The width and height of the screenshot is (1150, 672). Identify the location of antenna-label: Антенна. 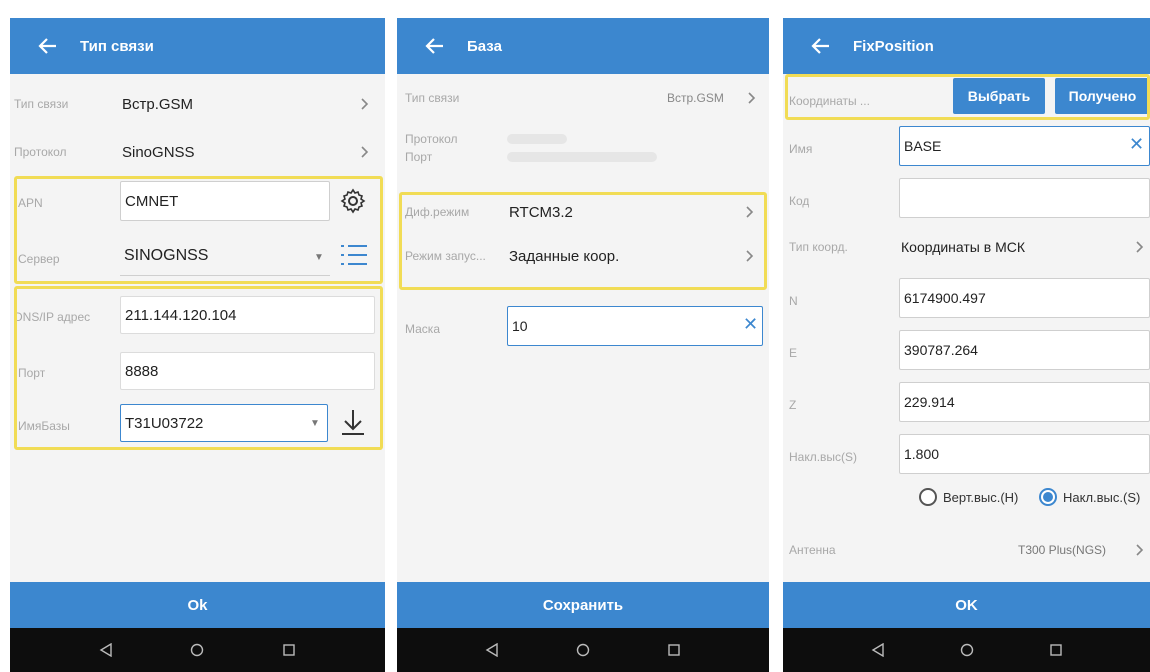
(812, 550).